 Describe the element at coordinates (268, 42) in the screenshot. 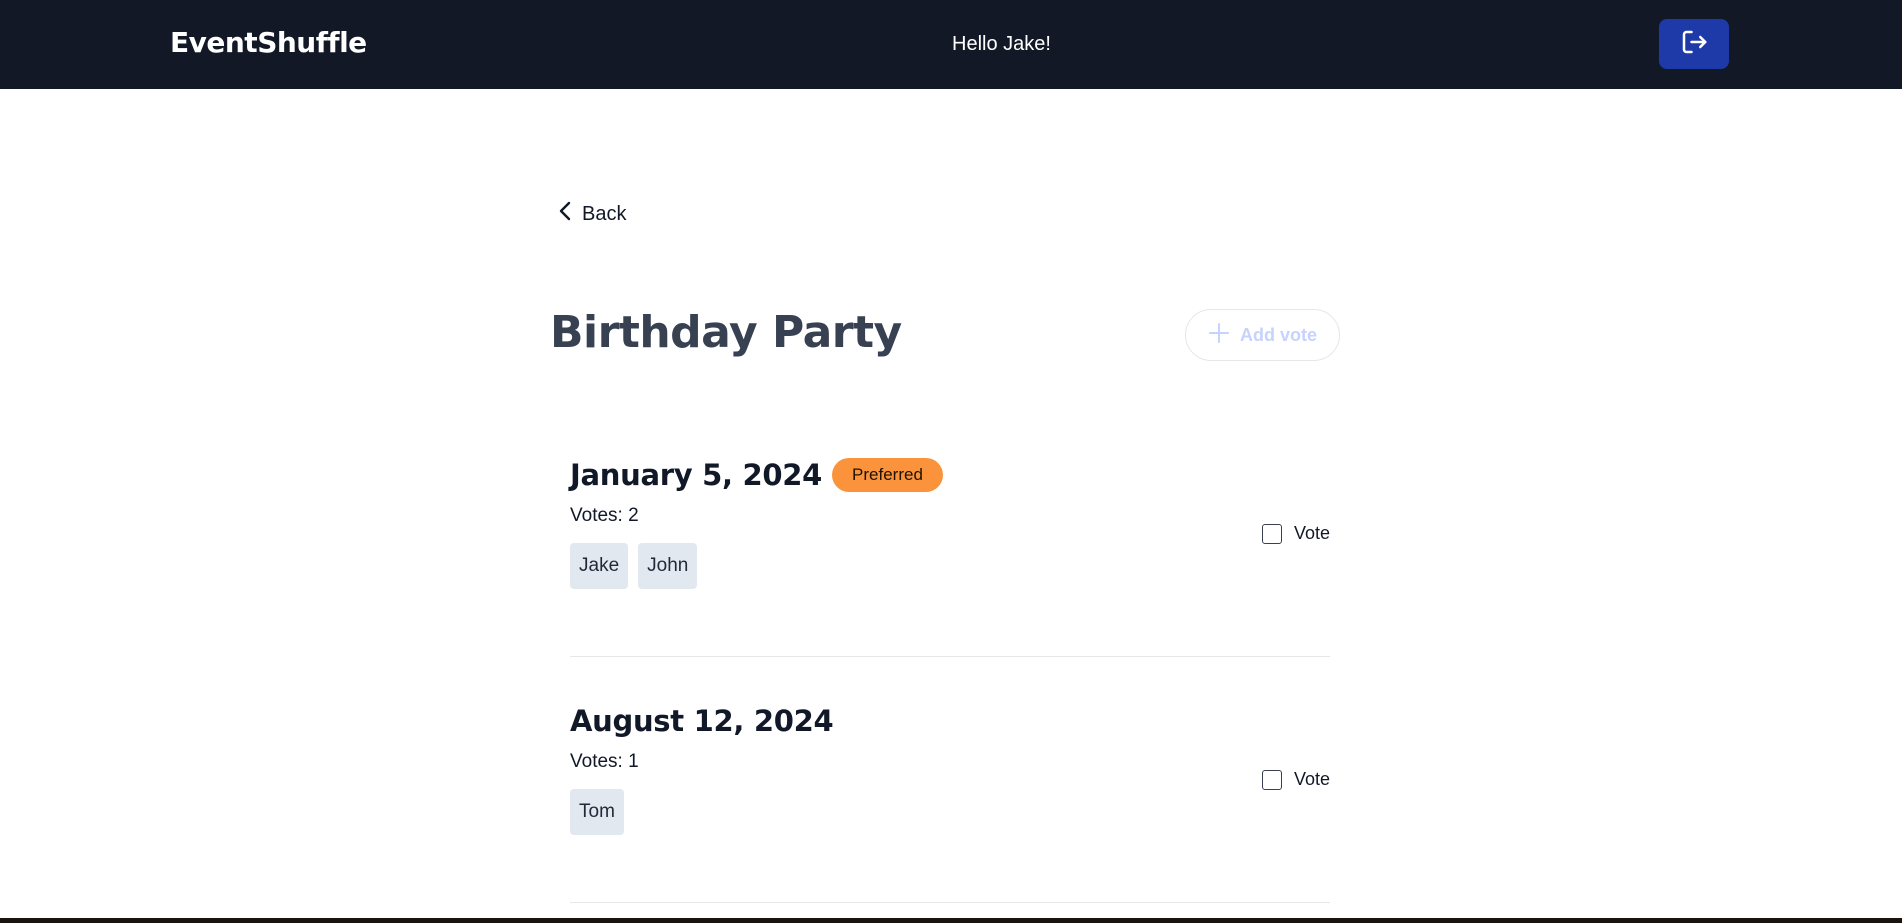

I see `brand-logo: EventShuffle` at that location.